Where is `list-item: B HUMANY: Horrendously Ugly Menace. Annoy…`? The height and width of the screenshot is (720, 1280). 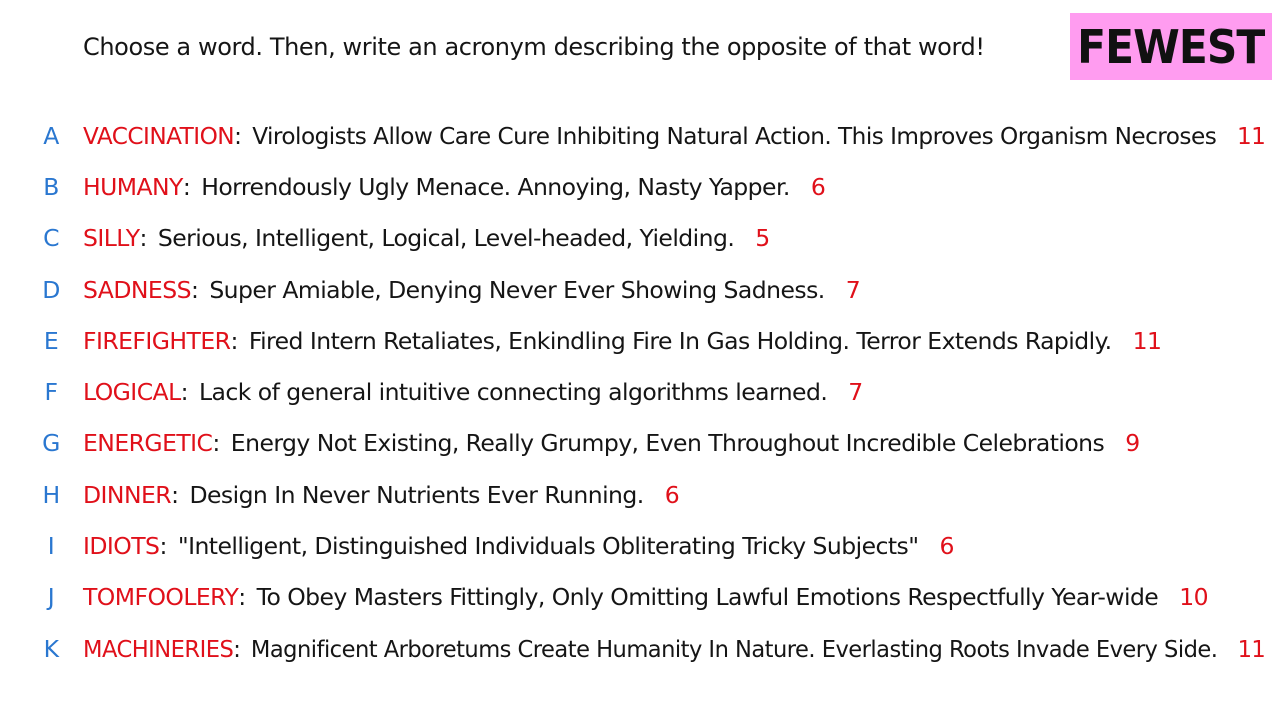 list-item: B HUMANY: Horrendously Ugly Menace. Annoy… is located at coordinates (640, 186).